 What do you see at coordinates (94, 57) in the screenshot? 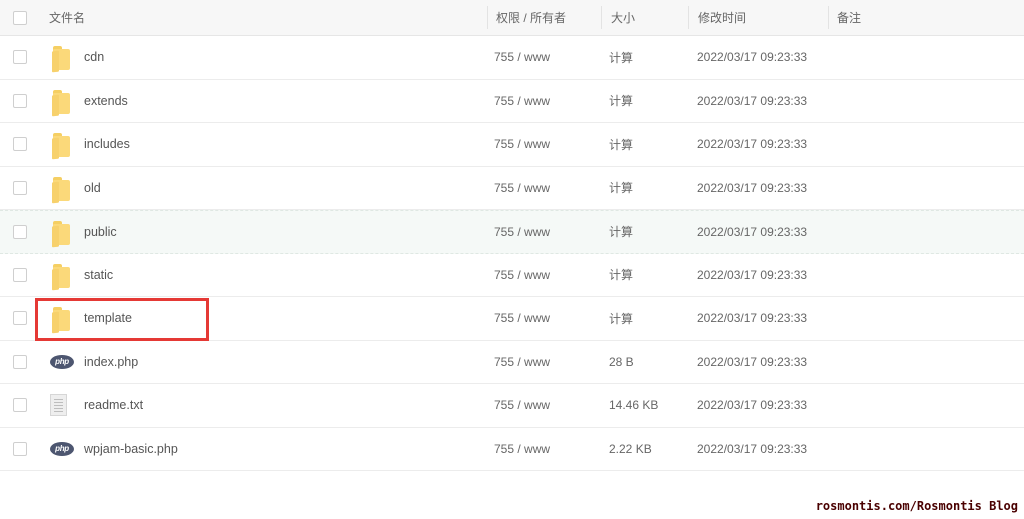
I see `file-name: cdn` at bounding box center [94, 57].